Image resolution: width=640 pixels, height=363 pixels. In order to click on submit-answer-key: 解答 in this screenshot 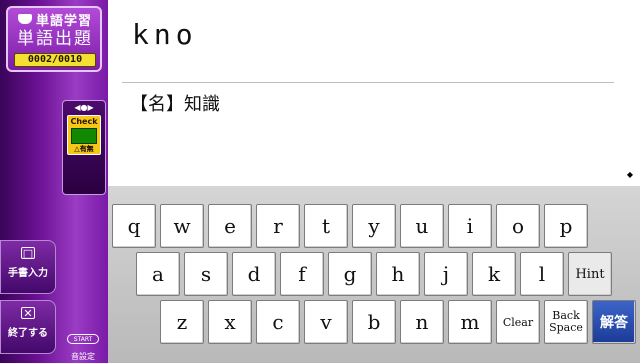, I will do `click(614, 322)`.